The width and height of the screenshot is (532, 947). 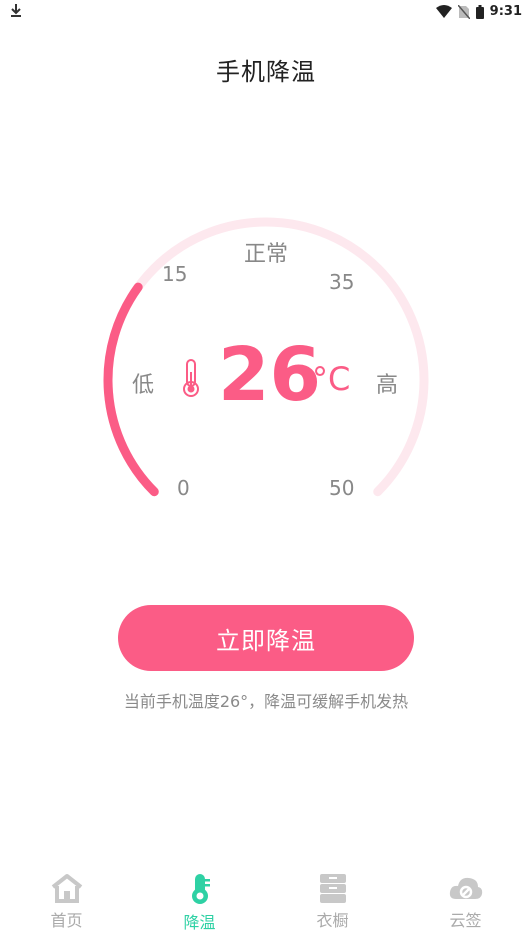 What do you see at coordinates (199, 922) in the screenshot?
I see `tab-label: 降温` at bounding box center [199, 922].